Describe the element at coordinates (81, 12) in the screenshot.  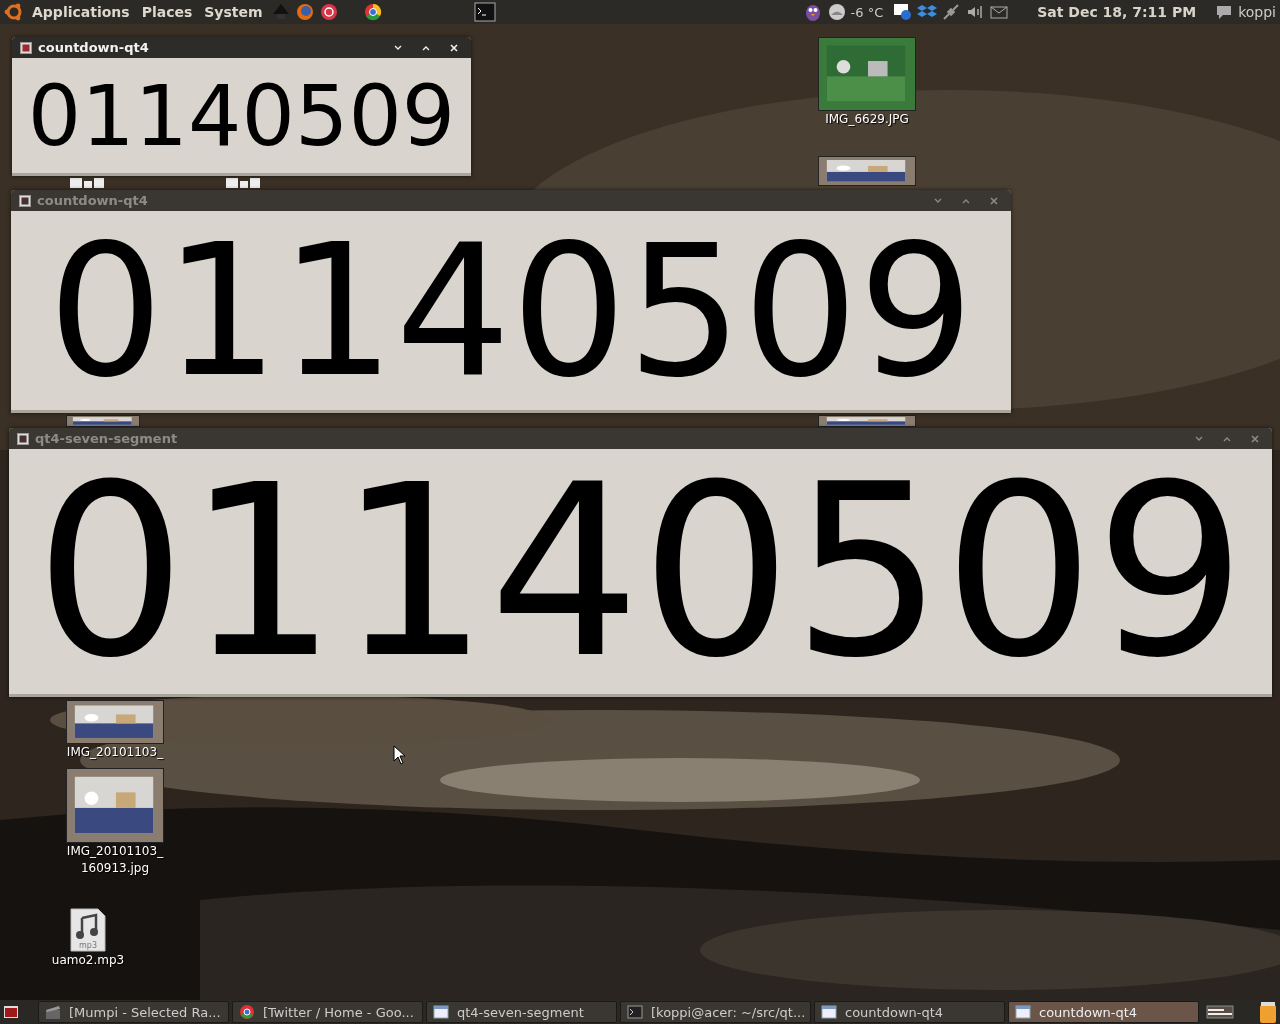
I see `panel-menu: Applications` at that location.